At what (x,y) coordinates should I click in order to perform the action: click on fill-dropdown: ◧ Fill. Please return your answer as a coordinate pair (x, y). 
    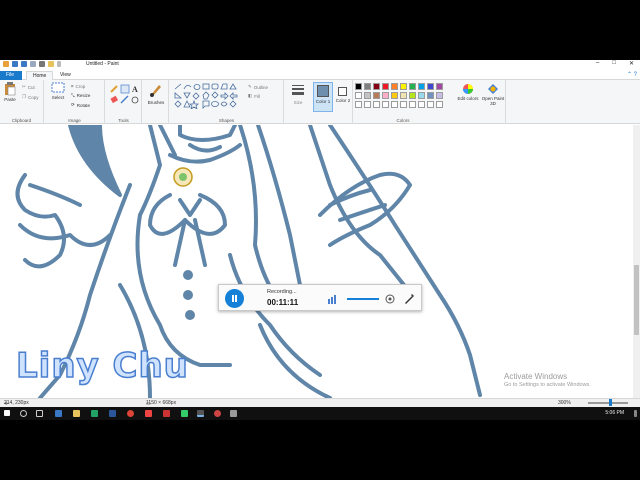
    Looking at the image, I should click on (254, 96).